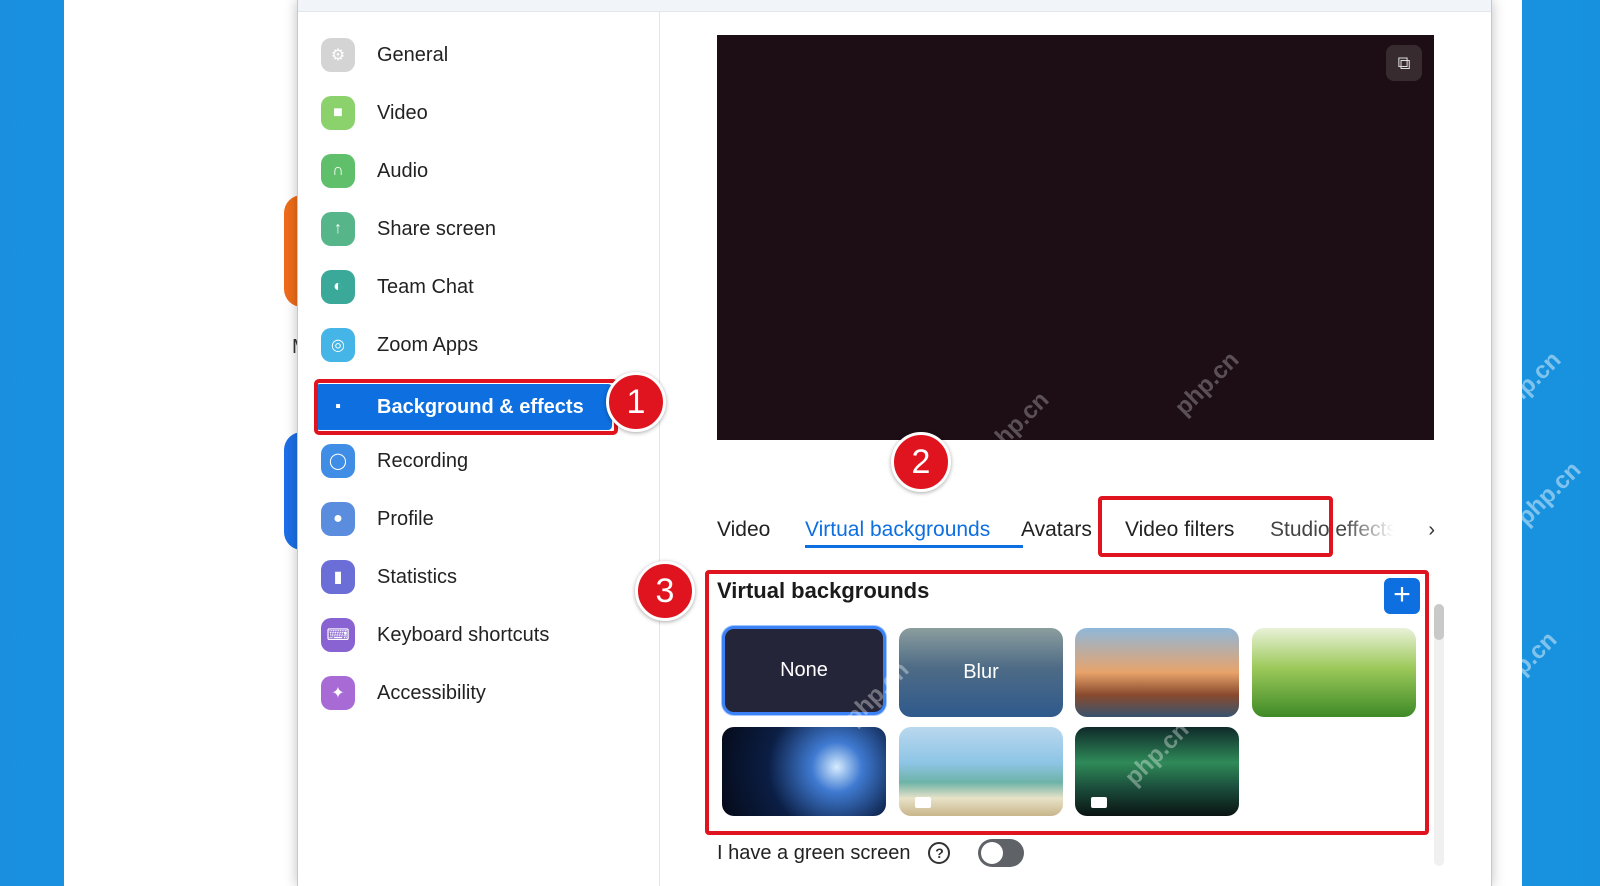  Describe the element at coordinates (464, 577) in the screenshot. I see `sidebar-item-statistics: ▮ Statistics` at that location.